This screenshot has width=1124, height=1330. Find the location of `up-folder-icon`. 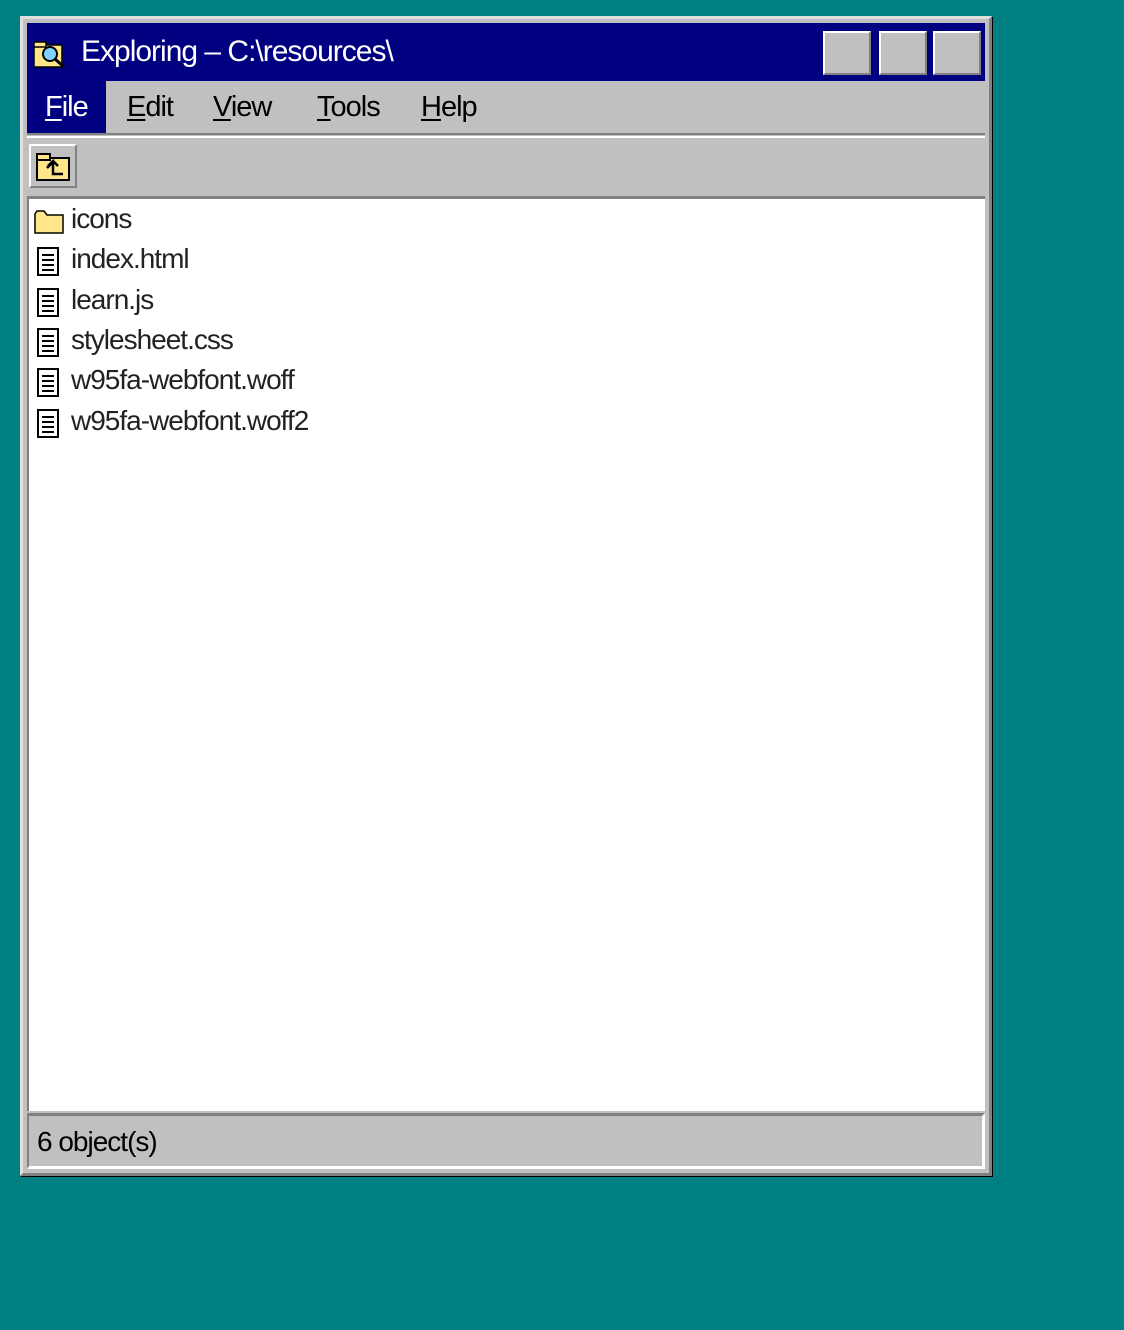

up-folder-icon is located at coordinates (53, 167).